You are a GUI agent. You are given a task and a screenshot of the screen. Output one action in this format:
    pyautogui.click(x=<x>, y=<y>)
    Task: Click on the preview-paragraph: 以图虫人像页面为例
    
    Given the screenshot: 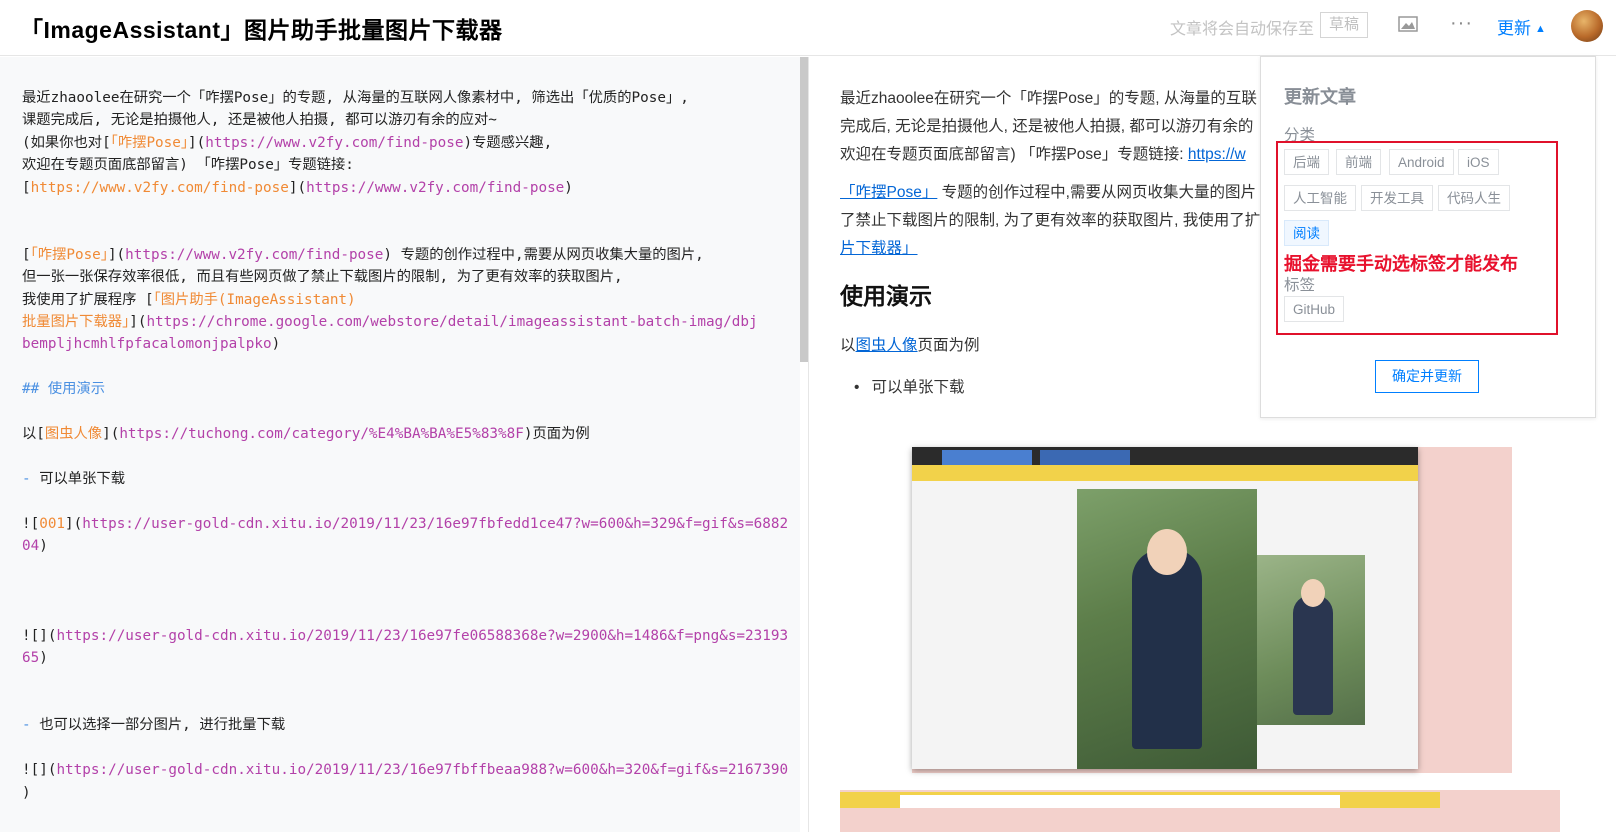 What is the action you would take?
    pyautogui.click(x=910, y=345)
    